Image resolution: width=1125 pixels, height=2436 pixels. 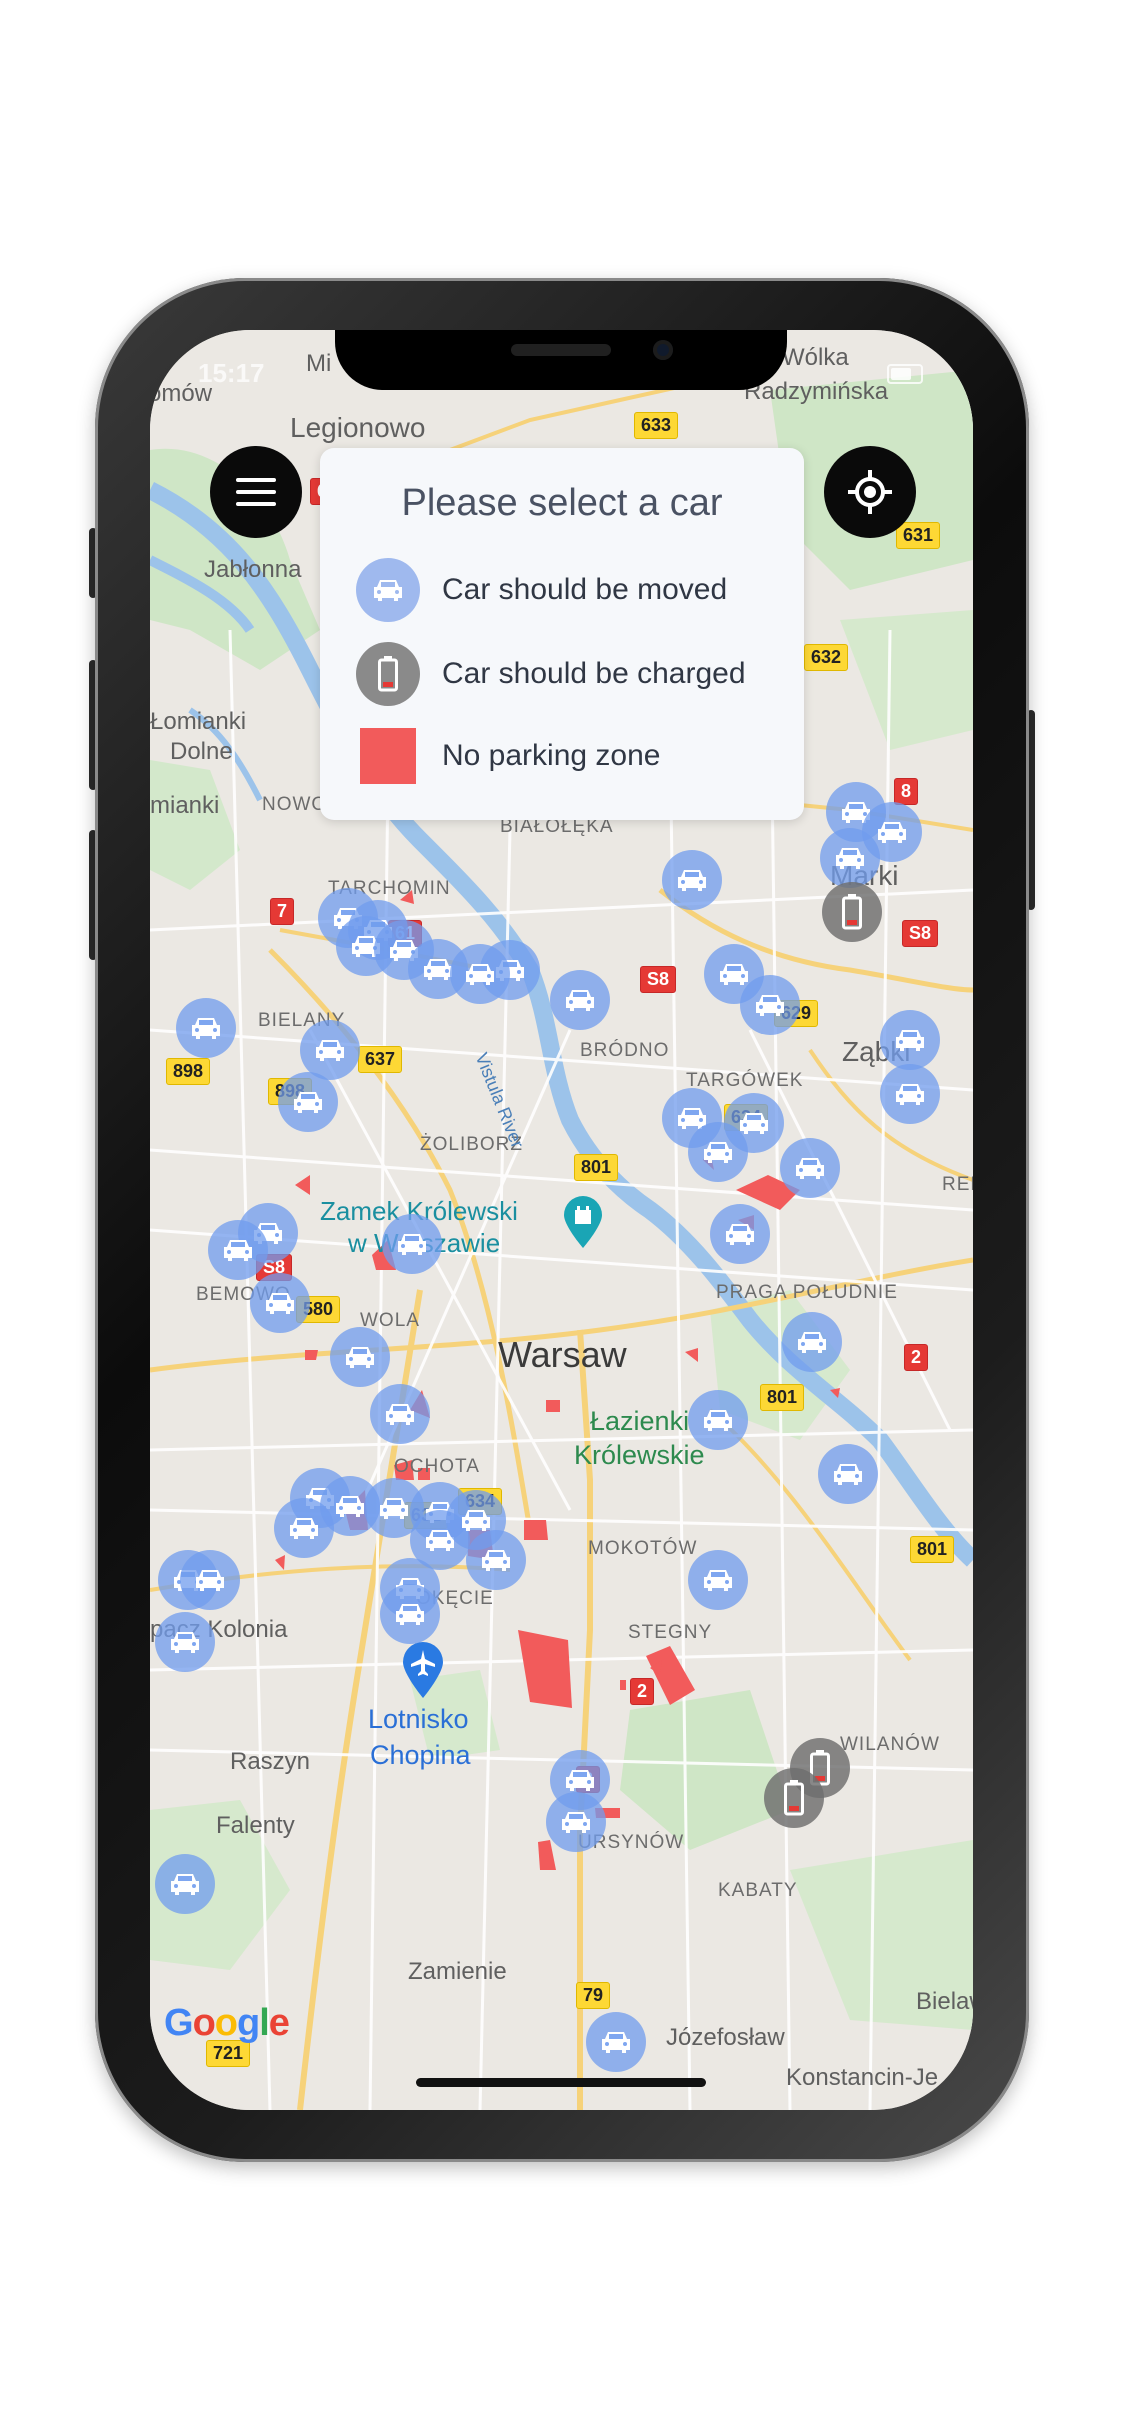 What do you see at coordinates (640, 1421) in the screenshot?
I see `map-label-lazienki-1: Łazienki` at bounding box center [640, 1421].